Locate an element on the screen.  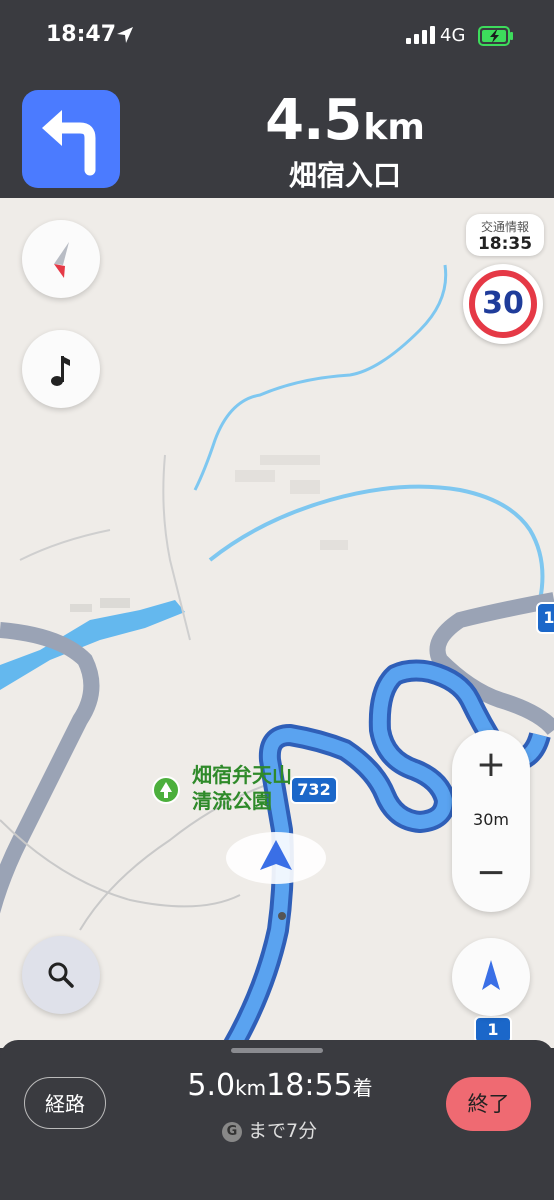
remaining-distance-unit: km is located at coordinates (251, 1088).